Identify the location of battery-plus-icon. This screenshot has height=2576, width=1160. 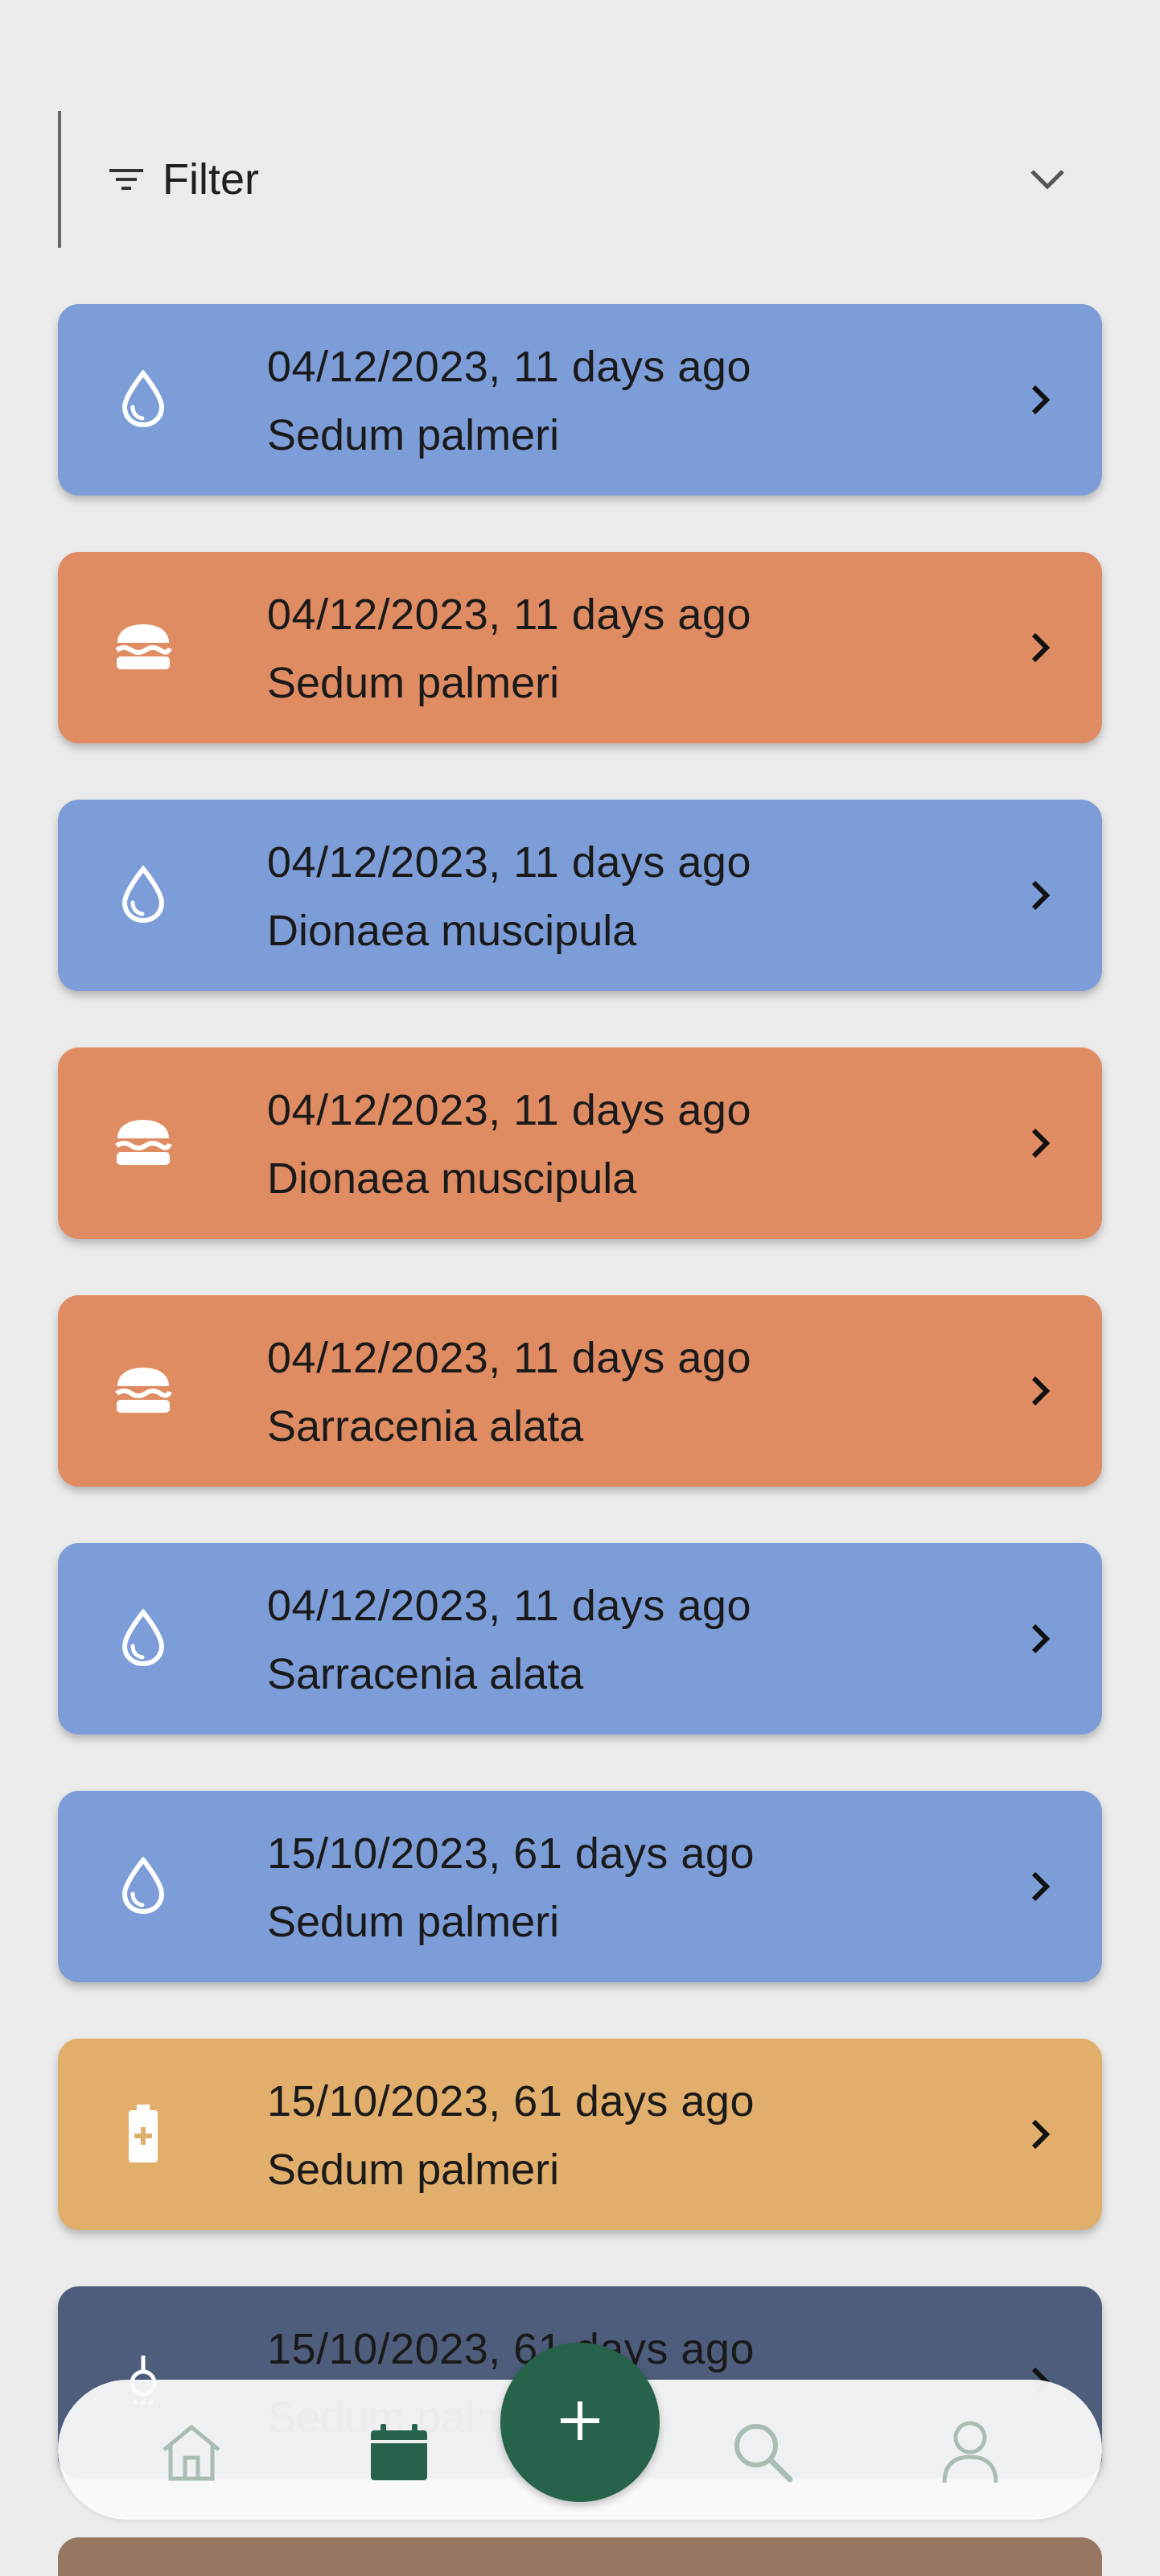
(143, 2133).